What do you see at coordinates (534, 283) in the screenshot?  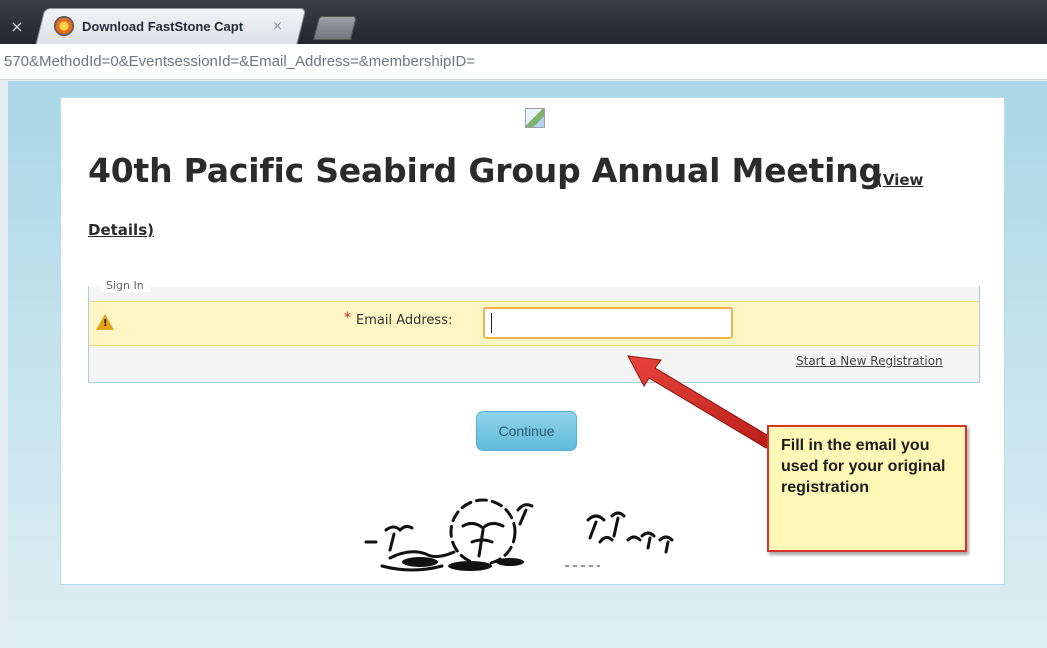 I see `fieldset-legend-background` at bounding box center [534, 283].